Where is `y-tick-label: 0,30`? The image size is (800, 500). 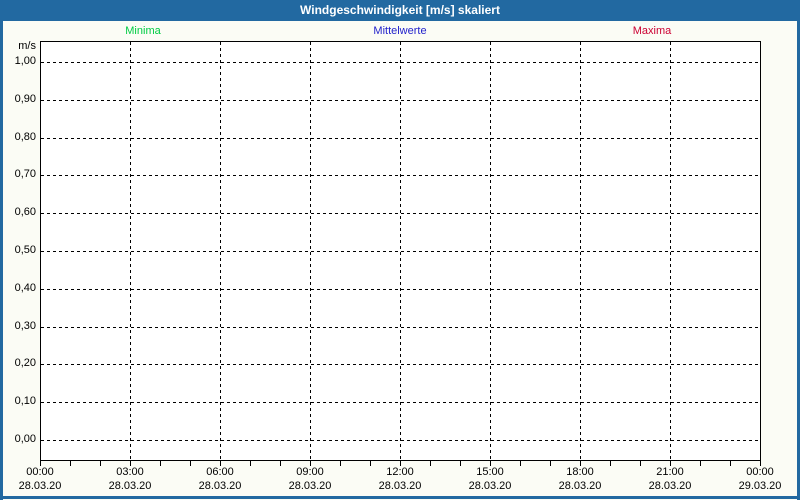 y-tick-label: 0,30 is located at coordinates (25, 325).